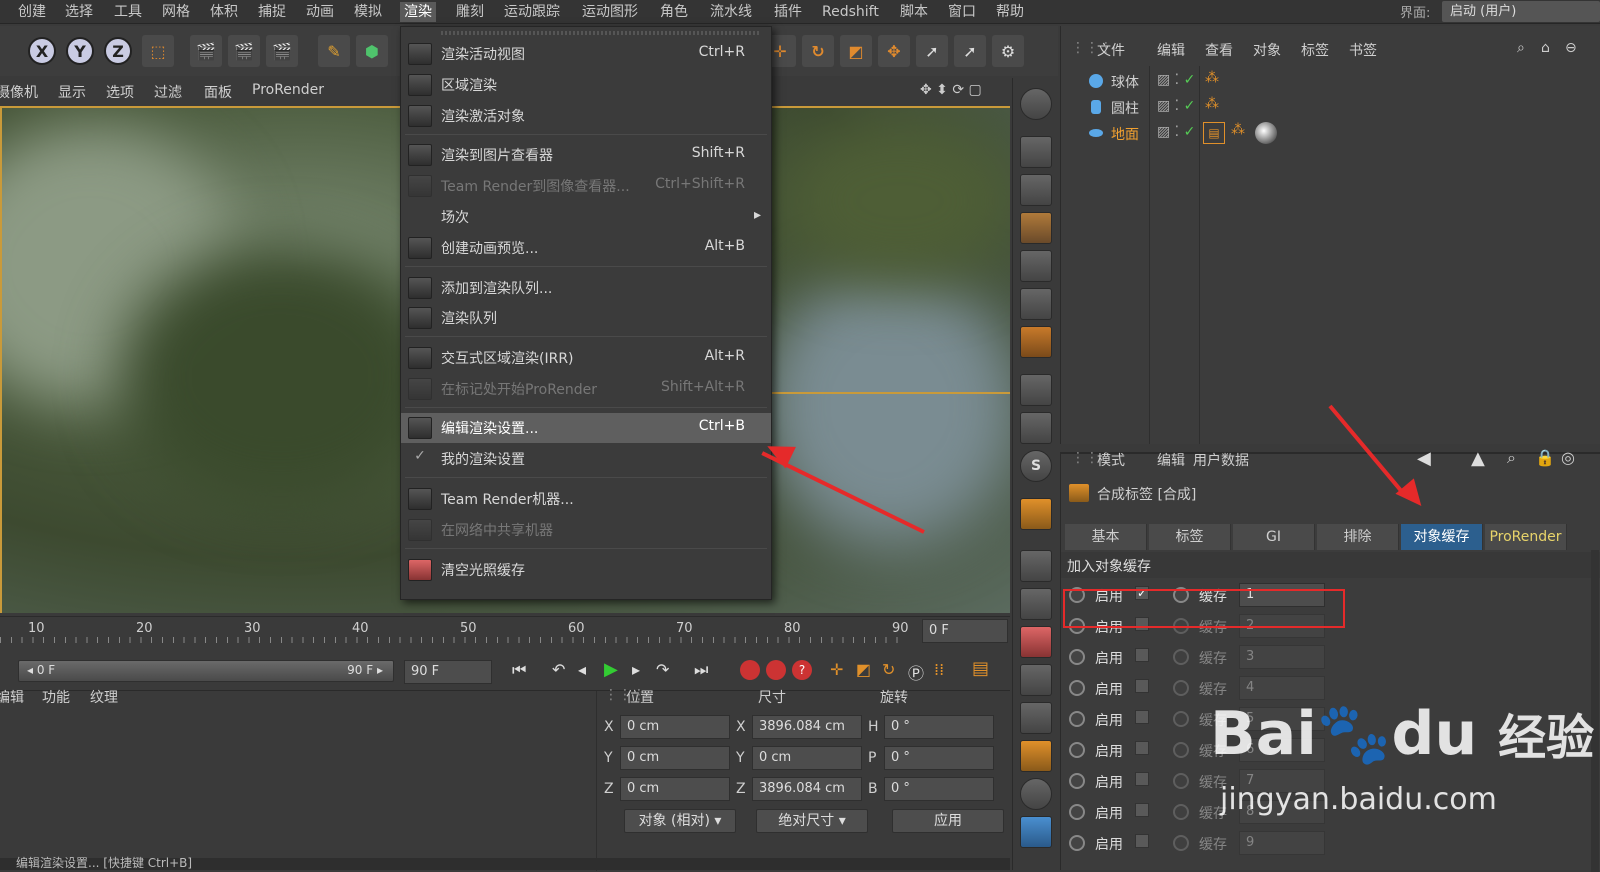 The width and height of the screenshot is (1600, 872). What do you see at coordinates (1214, 133) in the screenshot?
I see `compositing-tag-icon: ▤` at bounding box center [1214, 133].